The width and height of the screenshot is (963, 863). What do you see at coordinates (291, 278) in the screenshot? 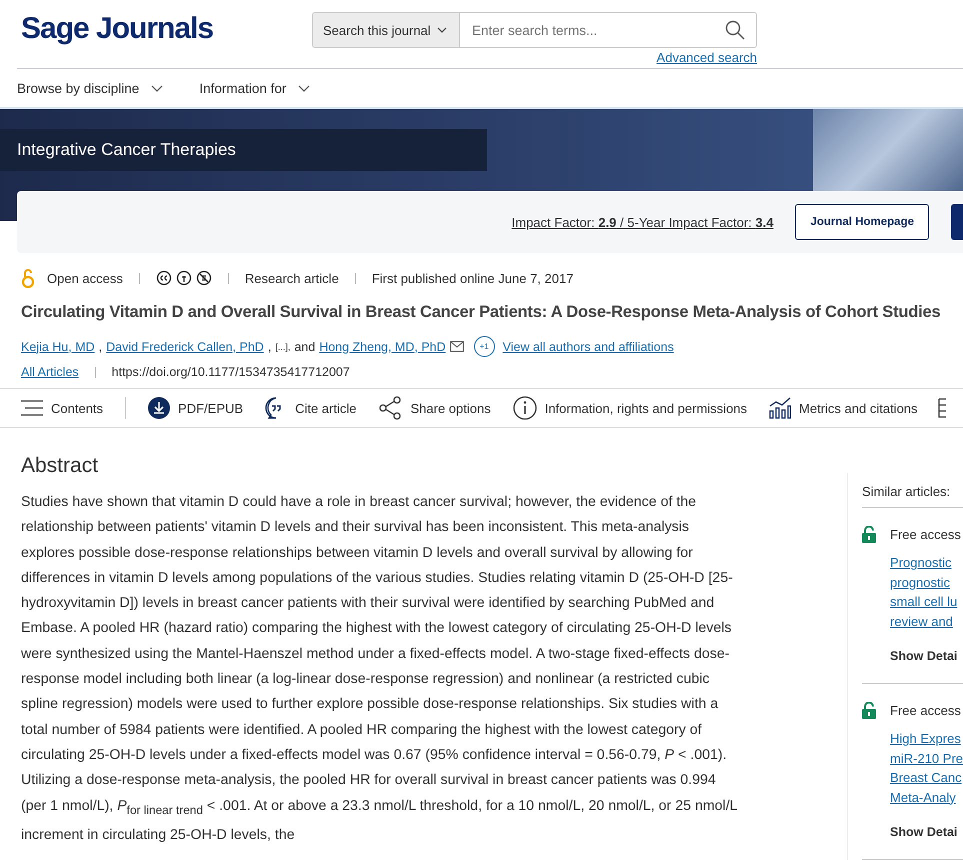
I see `article-type: Research article` at bounding box center [291, 278].